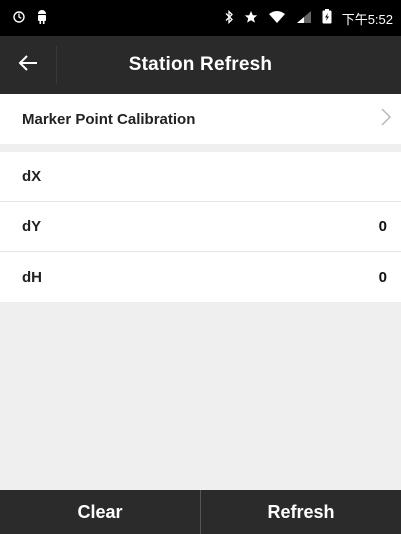 This screenshot has width=401, height=534. I want to click on chevron-right-icon, so click(386, 119).